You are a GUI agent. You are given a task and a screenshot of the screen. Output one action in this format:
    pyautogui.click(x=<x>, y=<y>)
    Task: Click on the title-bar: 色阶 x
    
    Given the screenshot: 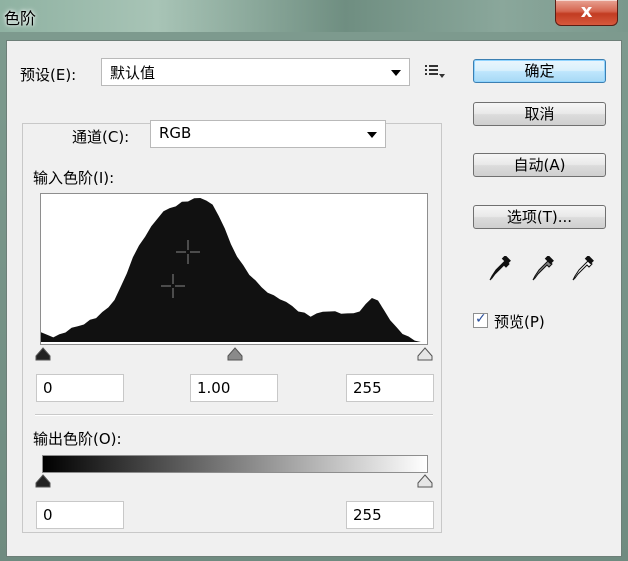 What is the action you would take?
    pyautogui.click(x=314, y=16)
    